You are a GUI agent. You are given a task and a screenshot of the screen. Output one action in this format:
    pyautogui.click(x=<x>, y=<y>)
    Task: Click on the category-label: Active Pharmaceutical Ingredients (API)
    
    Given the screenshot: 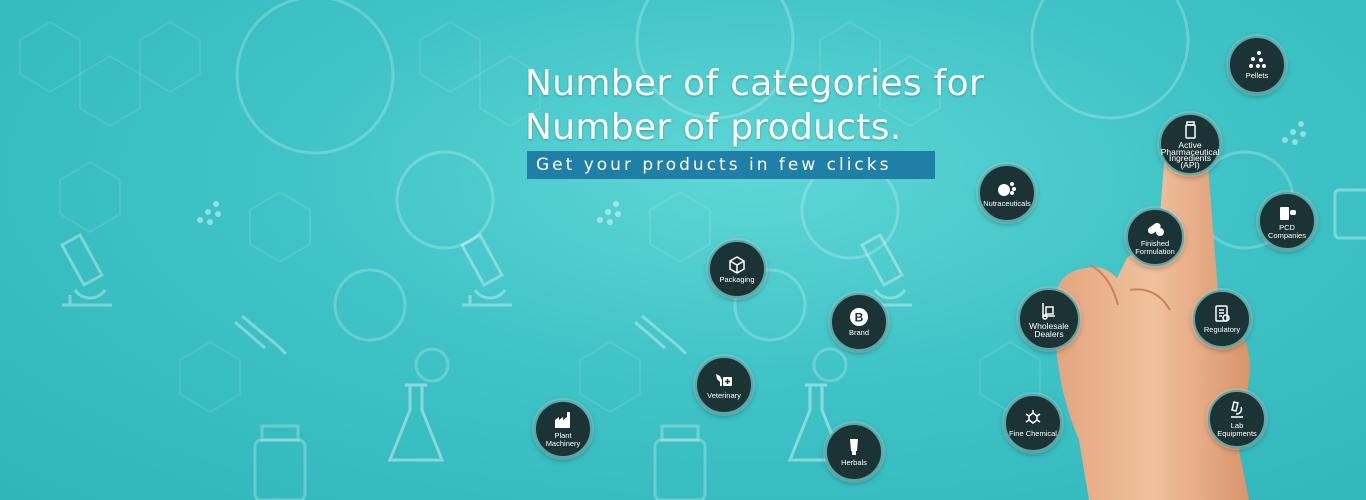 What is the action you would take?
    pyautogui.click(x=1190, y=155)
    